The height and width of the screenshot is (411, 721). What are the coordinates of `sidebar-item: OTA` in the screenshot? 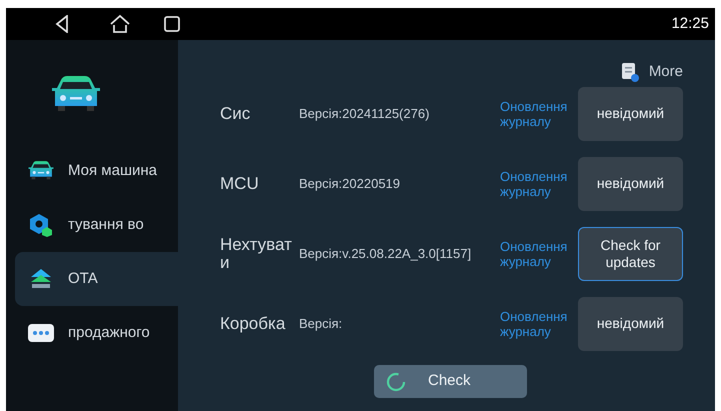 It's located at (96, 279).